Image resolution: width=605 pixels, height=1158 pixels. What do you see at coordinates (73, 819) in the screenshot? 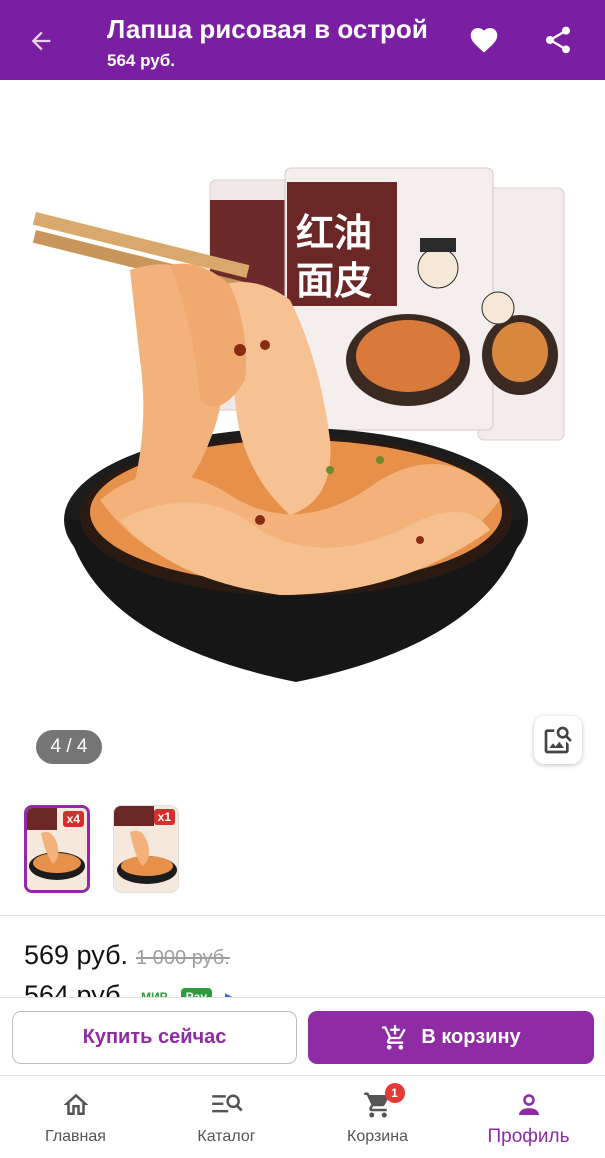
I see `thumbnail-badge: x4` at bounding box center [73, 819].